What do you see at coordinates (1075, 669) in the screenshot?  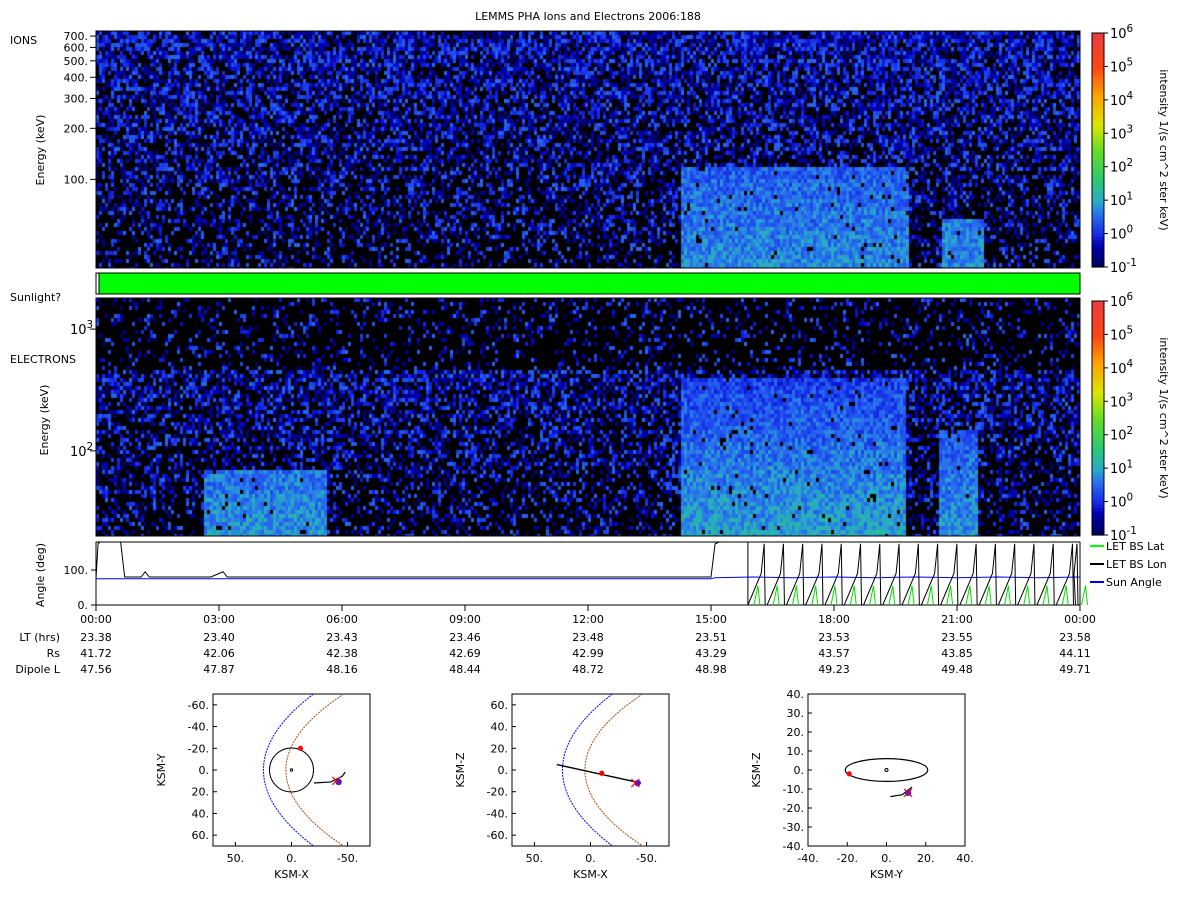 I see `ephem-value: 49.71` at bounding box center [1075, 669].